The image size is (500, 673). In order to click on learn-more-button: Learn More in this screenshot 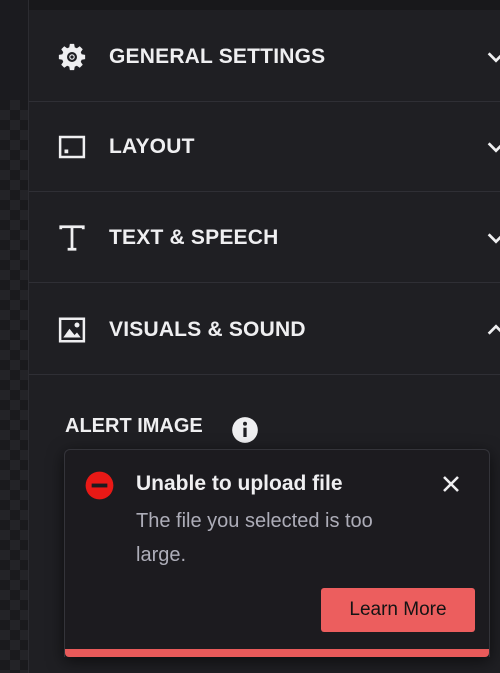, I will do `click(398, 610)`.